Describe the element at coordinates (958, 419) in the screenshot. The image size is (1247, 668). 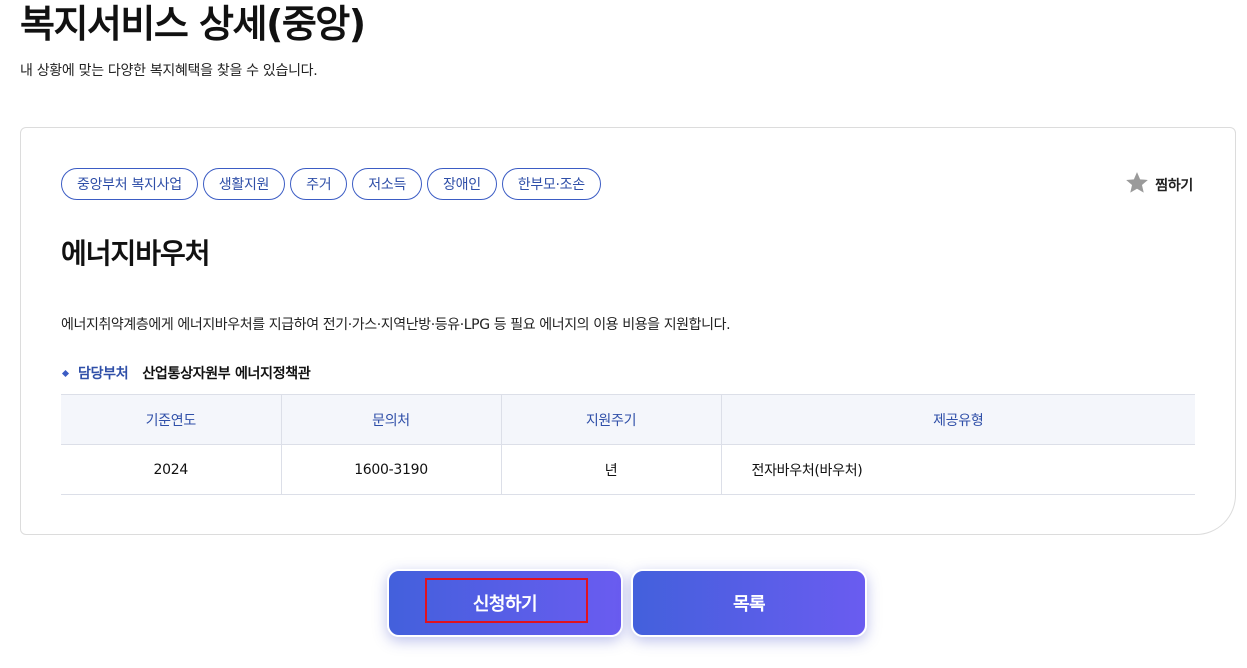
I see `header-provision-type: 제공유형` at that location.